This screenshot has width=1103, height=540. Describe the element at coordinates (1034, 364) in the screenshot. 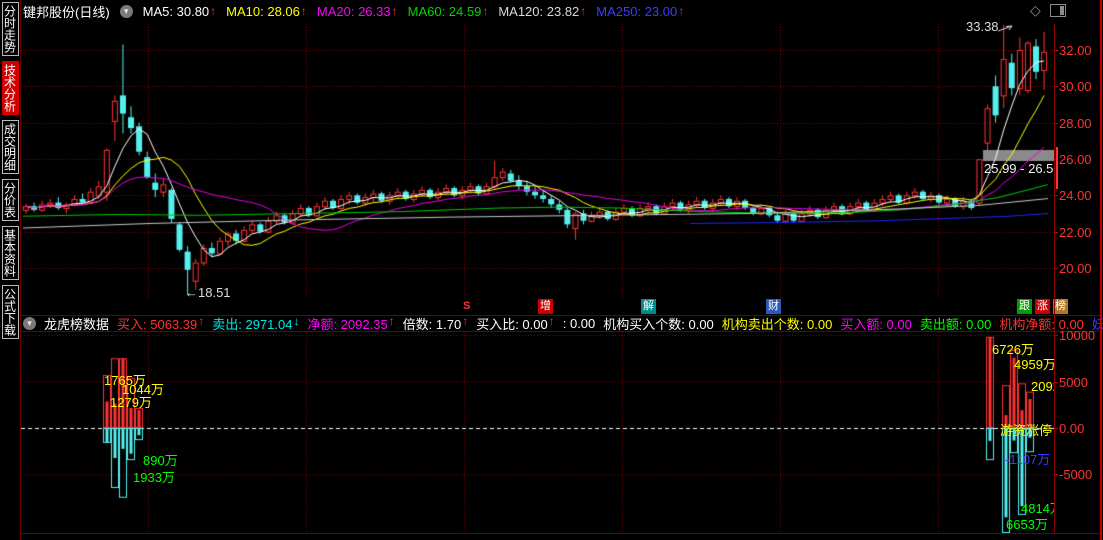

I see `data-label: 4959万` at that location.